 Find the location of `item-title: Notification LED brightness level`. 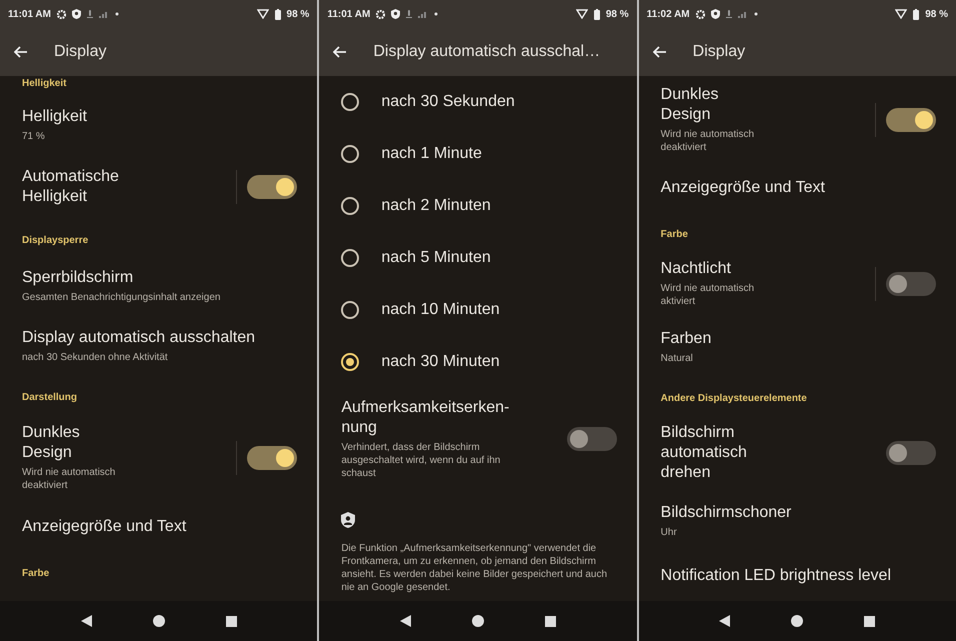

item-title: Notification LED brightness level is located at coordinates (776, 576).